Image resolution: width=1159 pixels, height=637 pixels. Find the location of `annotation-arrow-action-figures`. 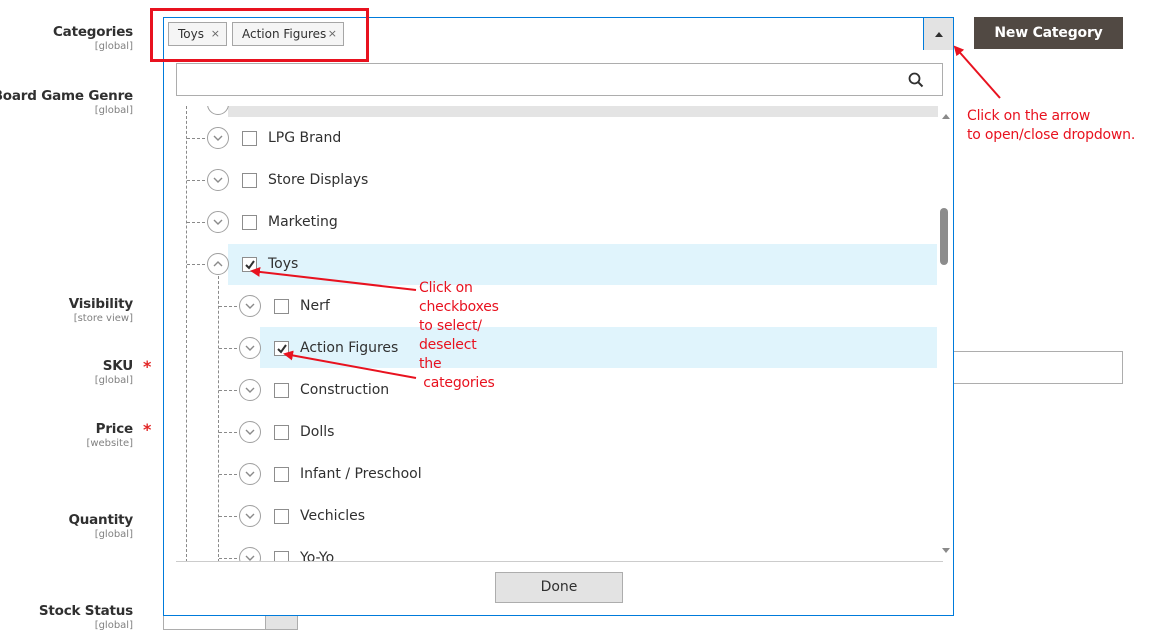

annotation-arrow-action-figures is located at coordinates (350, 364).